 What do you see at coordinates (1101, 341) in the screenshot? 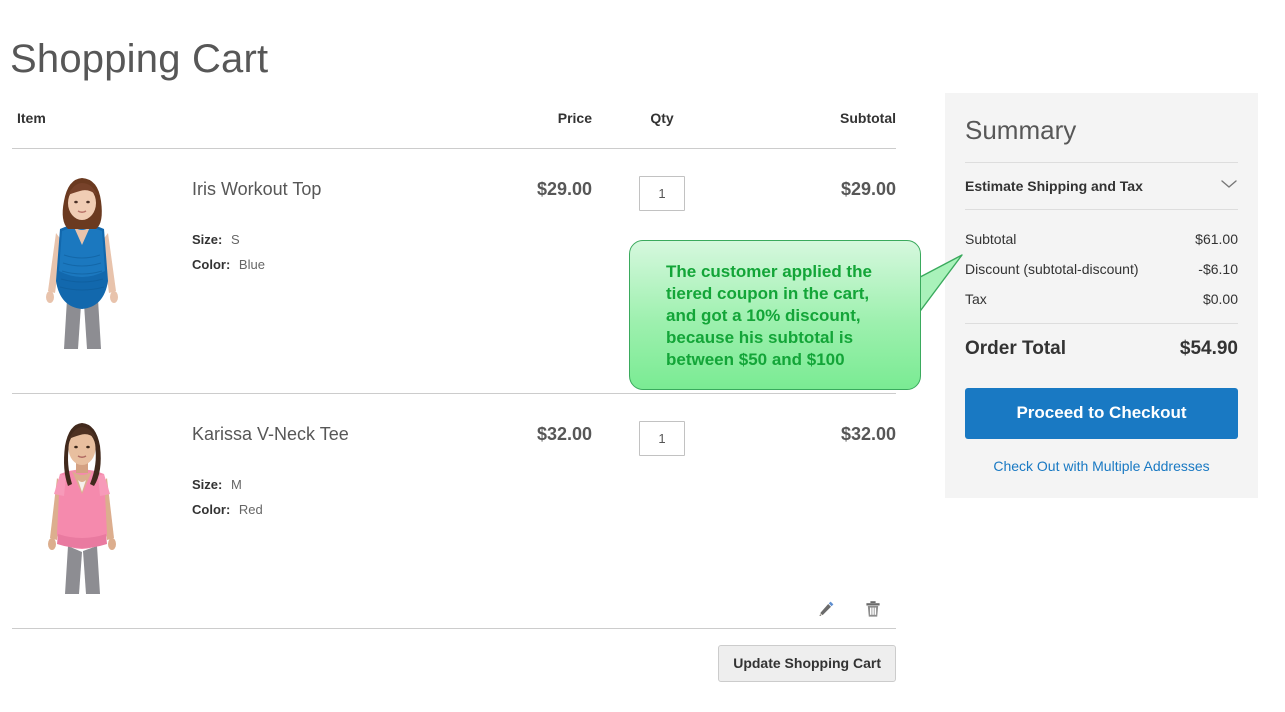
I see `order-total-row: Order Total $54.90` at bounding box center [1101, 341].